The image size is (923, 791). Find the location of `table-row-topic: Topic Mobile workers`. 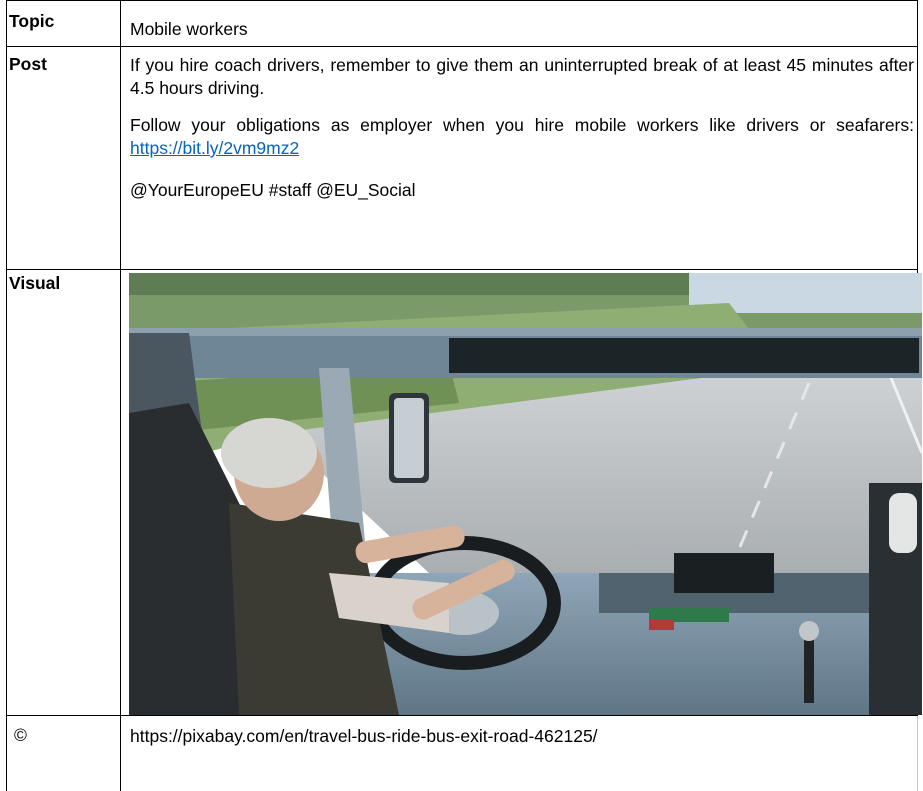

table-row-topic: Topic Mobile workers is located at coordinates (462, 23).